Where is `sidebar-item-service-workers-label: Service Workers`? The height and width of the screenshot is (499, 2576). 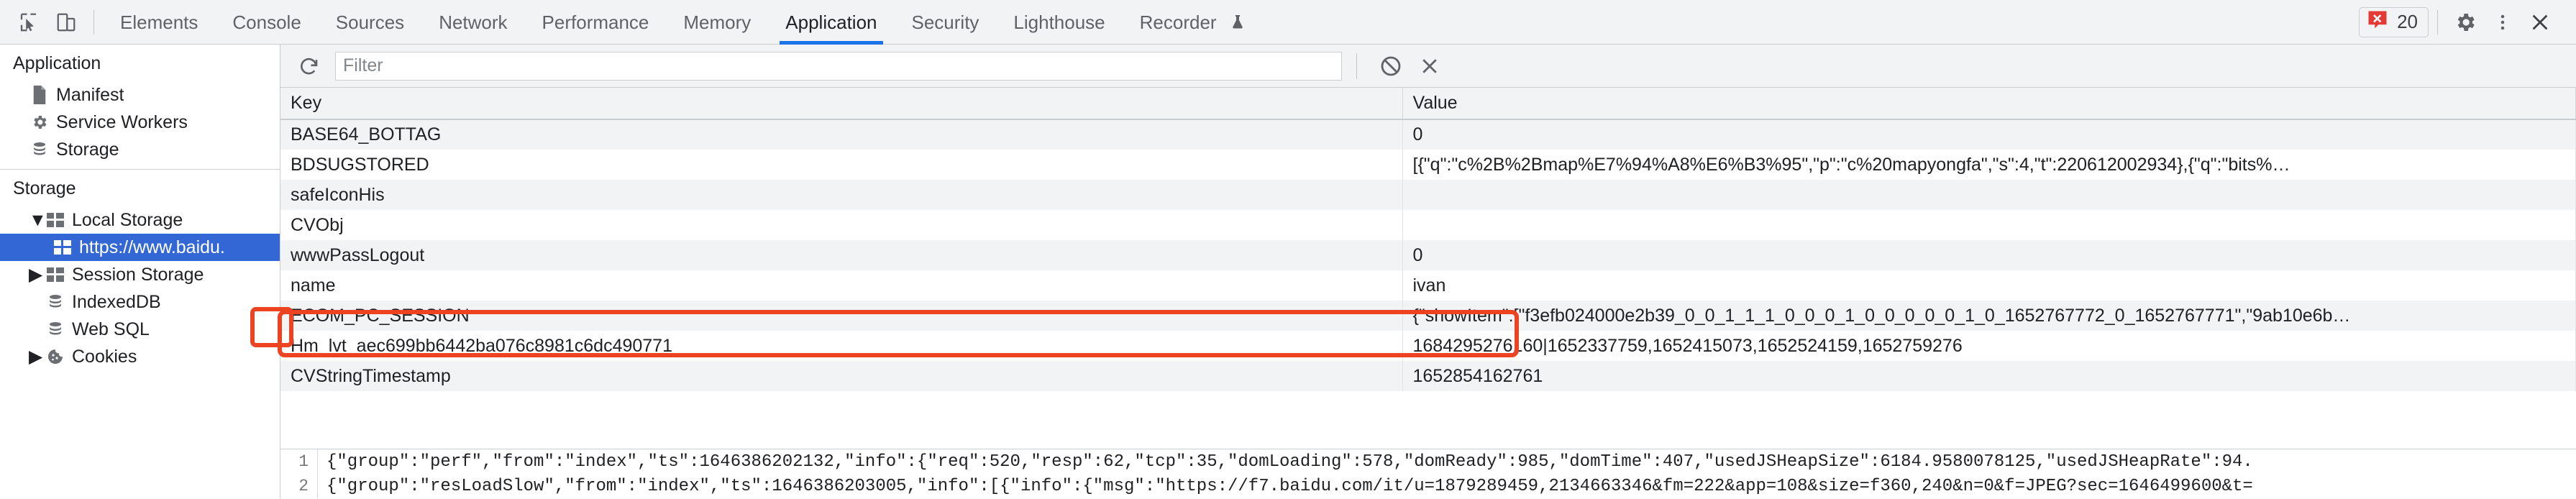 sidebar-item-service-workers-label: Service Workers is located at coordinates (122, 122).